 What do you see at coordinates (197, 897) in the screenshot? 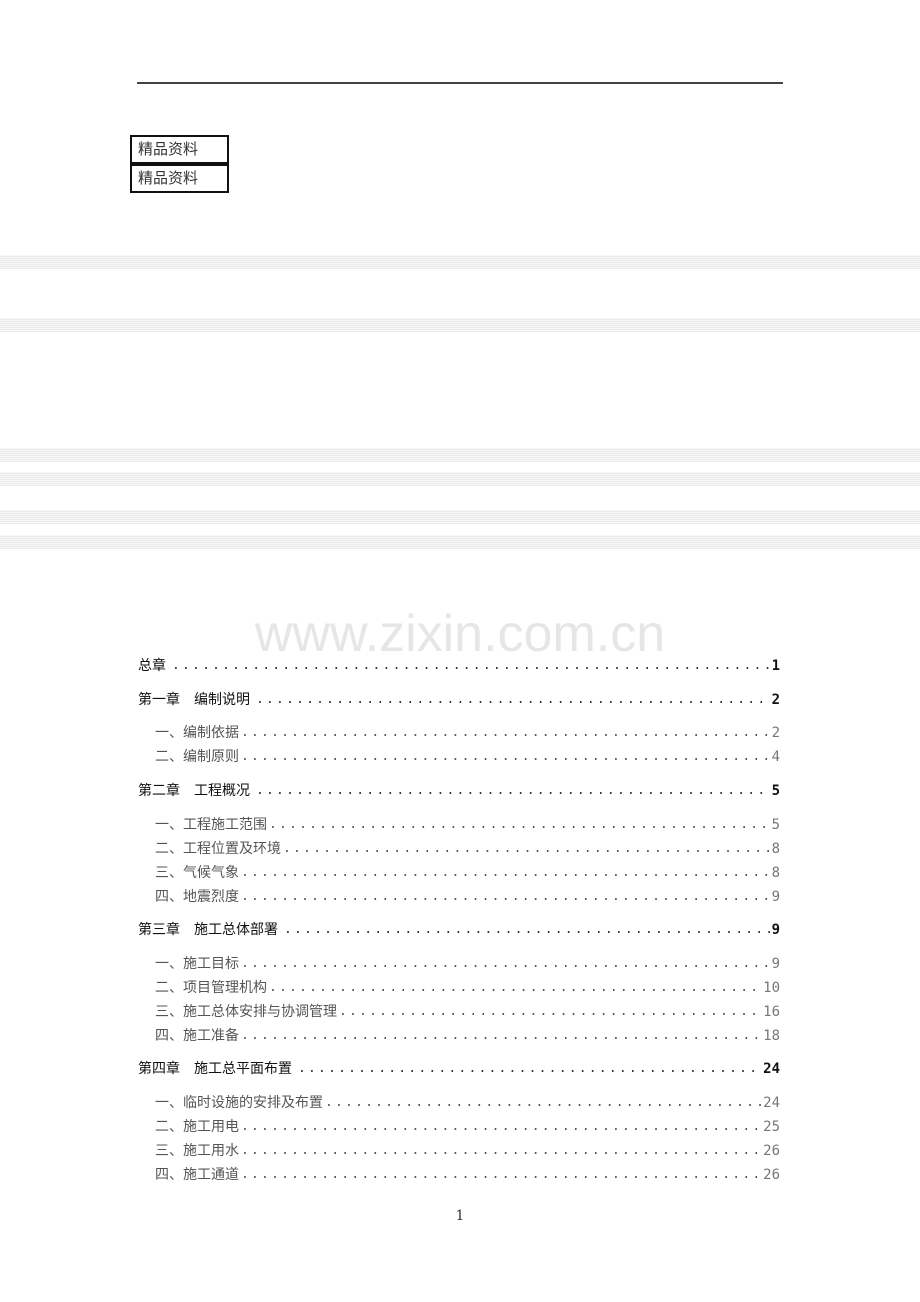
I see `toc-entry-title: 四、地震烈度` at bounding box center [197, 897].